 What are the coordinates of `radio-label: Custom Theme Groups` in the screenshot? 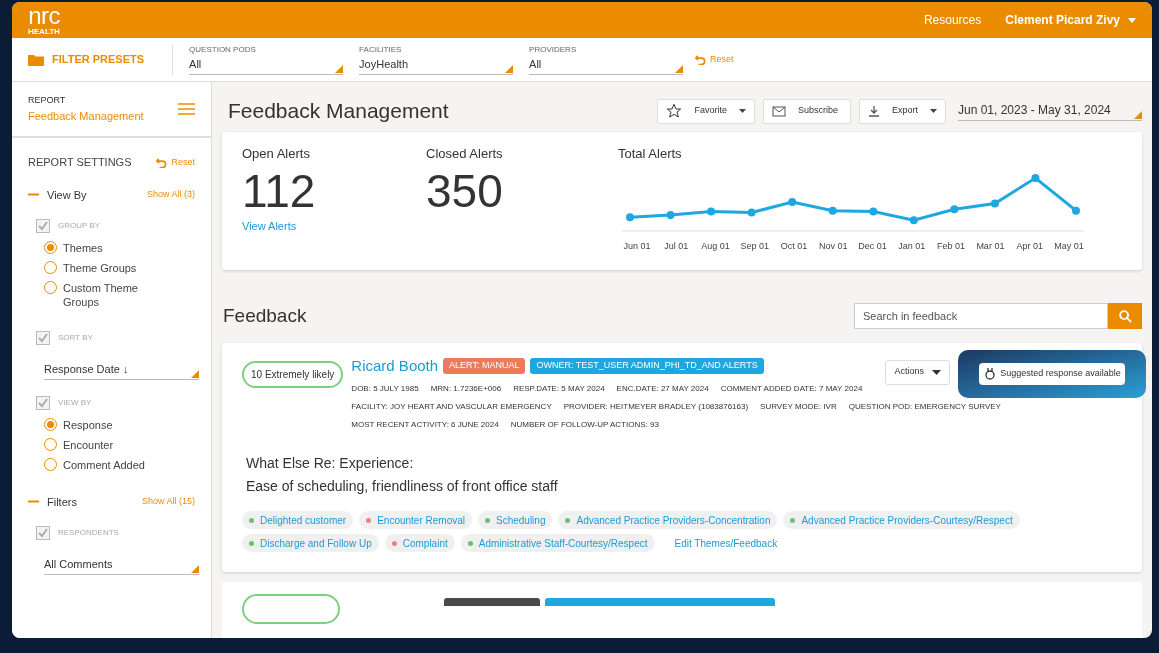 It's located at (101, 295).